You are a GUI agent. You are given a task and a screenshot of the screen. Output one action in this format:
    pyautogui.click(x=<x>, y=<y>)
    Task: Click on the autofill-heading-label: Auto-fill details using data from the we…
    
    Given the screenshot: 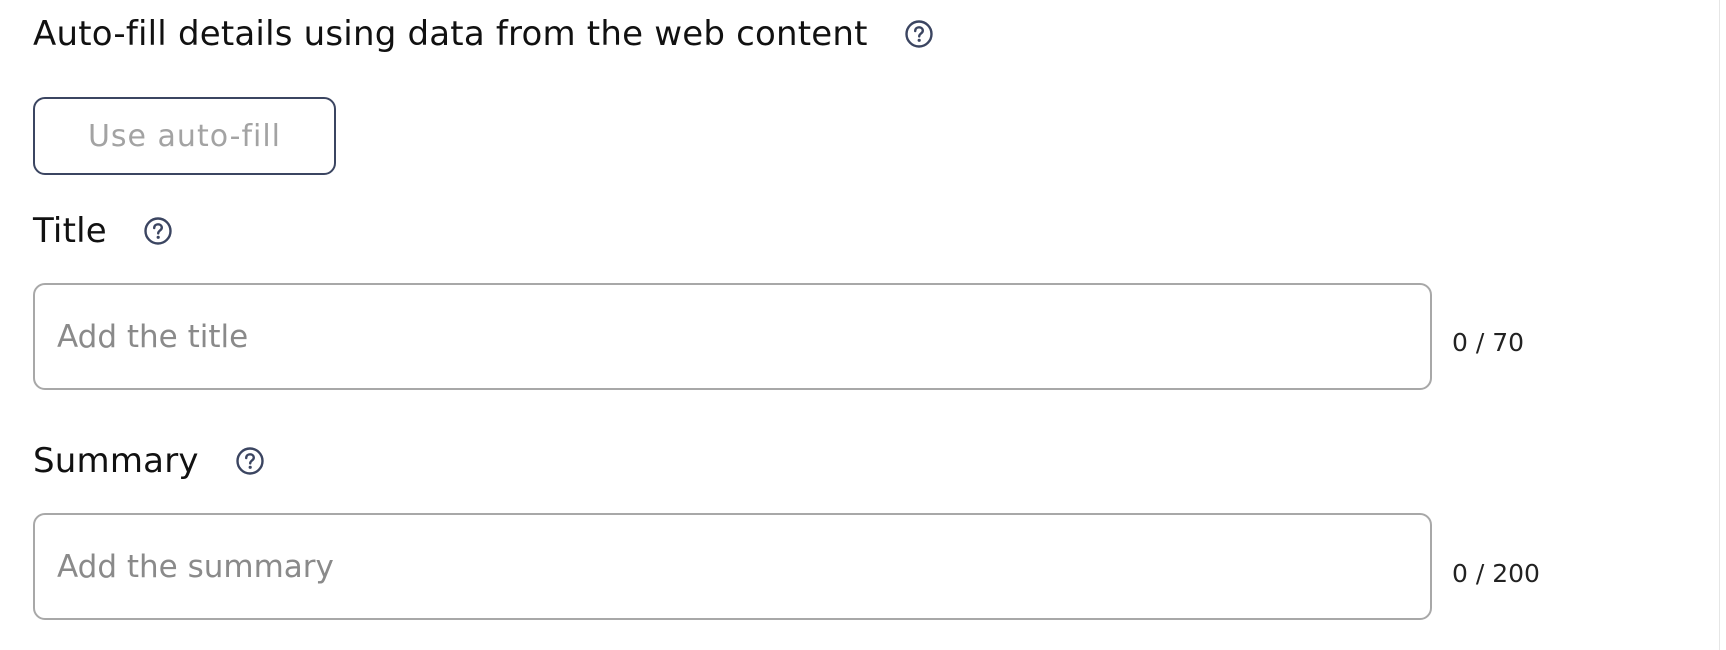 What is the action you would take?
    pyautogui.click(x=450, y=34)
    